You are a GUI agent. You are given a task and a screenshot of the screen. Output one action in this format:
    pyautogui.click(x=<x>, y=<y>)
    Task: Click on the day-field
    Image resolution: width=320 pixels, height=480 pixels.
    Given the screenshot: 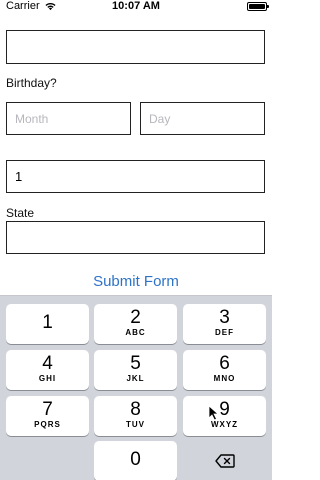 What is the action you would take?
    pyautogui.click(x=202, y=118)
    